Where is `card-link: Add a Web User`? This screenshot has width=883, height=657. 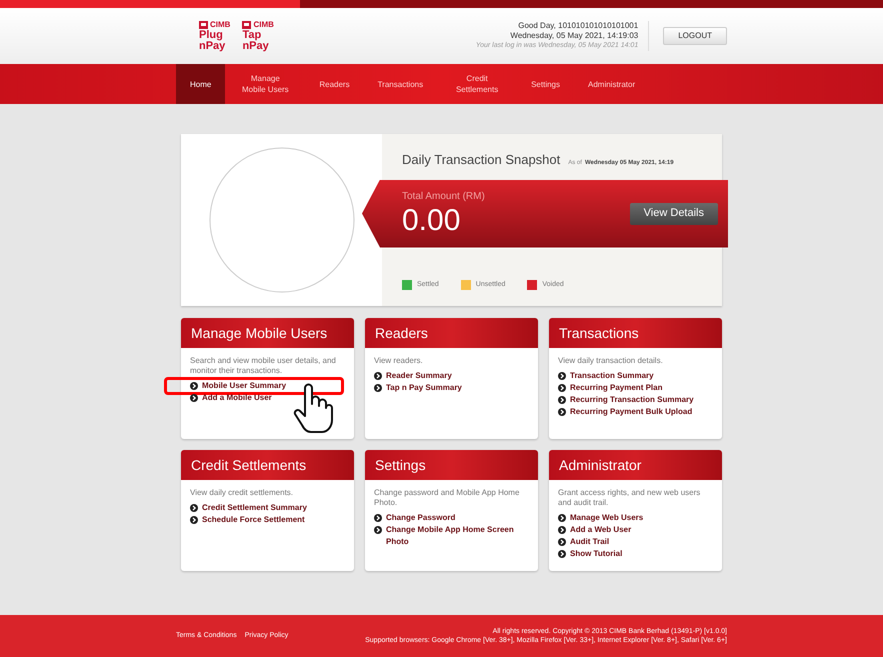
card-link: Add a Web User is located at coordinates (601, 530).